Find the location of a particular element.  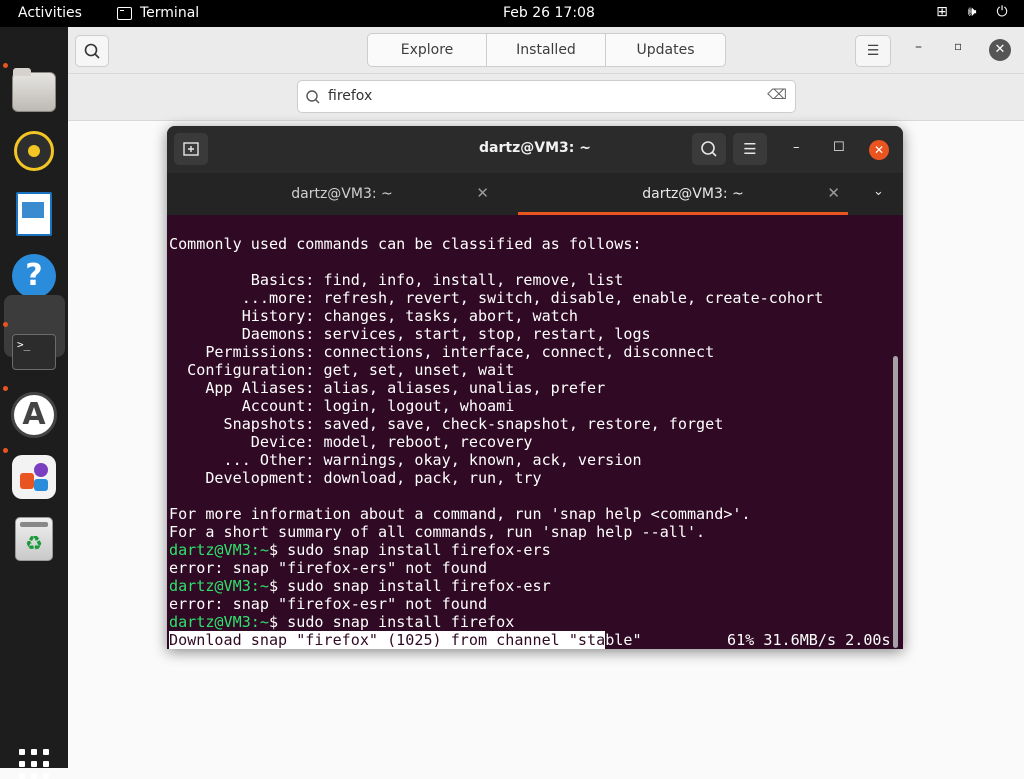

tab-updates: Updates is located at coordinates (665, 50).